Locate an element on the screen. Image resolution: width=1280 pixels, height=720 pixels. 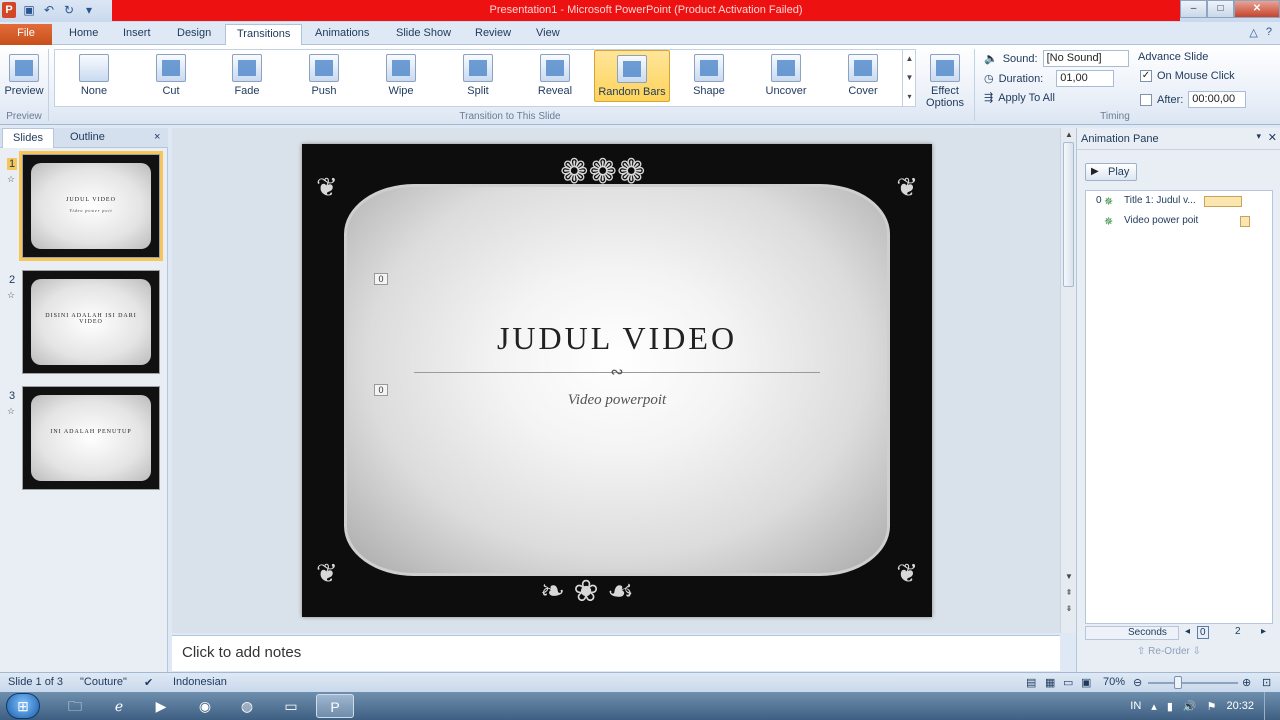
notes-pane: Click to add notes is located at coordinates (616, 653).